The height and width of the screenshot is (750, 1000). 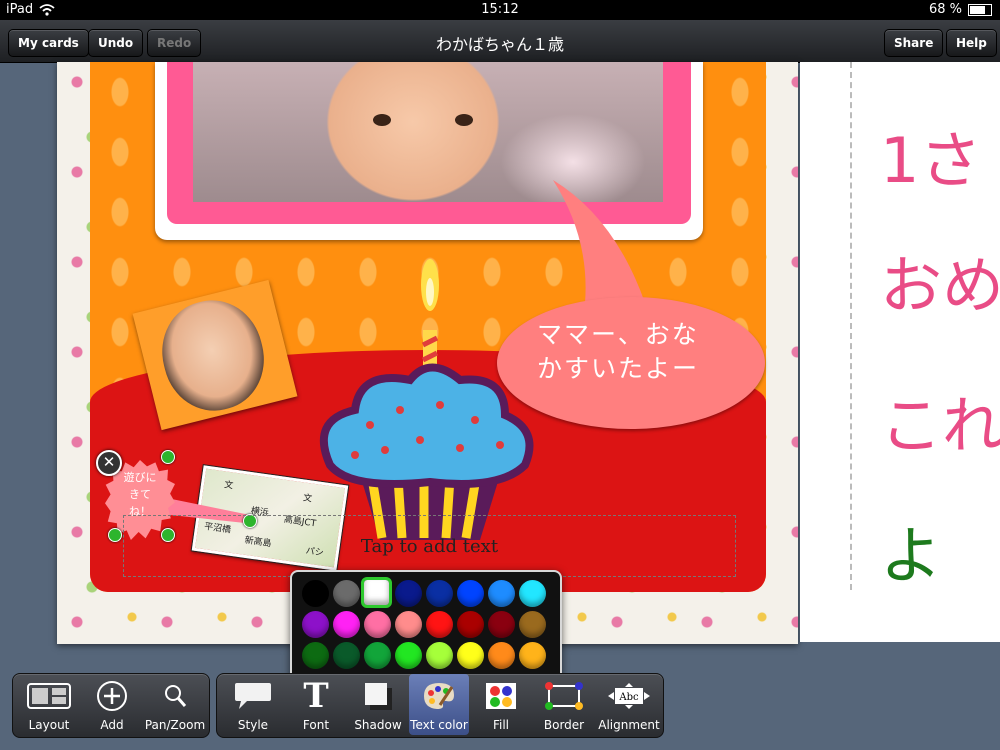 What do you see at coordinates (316, 725) in the screenshot?
I see `font-label: Font` at bounding box center [316, 725].